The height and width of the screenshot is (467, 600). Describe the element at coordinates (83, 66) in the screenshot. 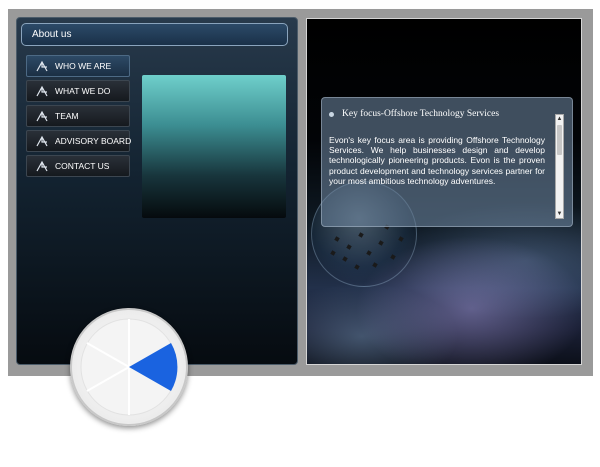

I see `menu-item-label: WHO WE ARE` at that location.